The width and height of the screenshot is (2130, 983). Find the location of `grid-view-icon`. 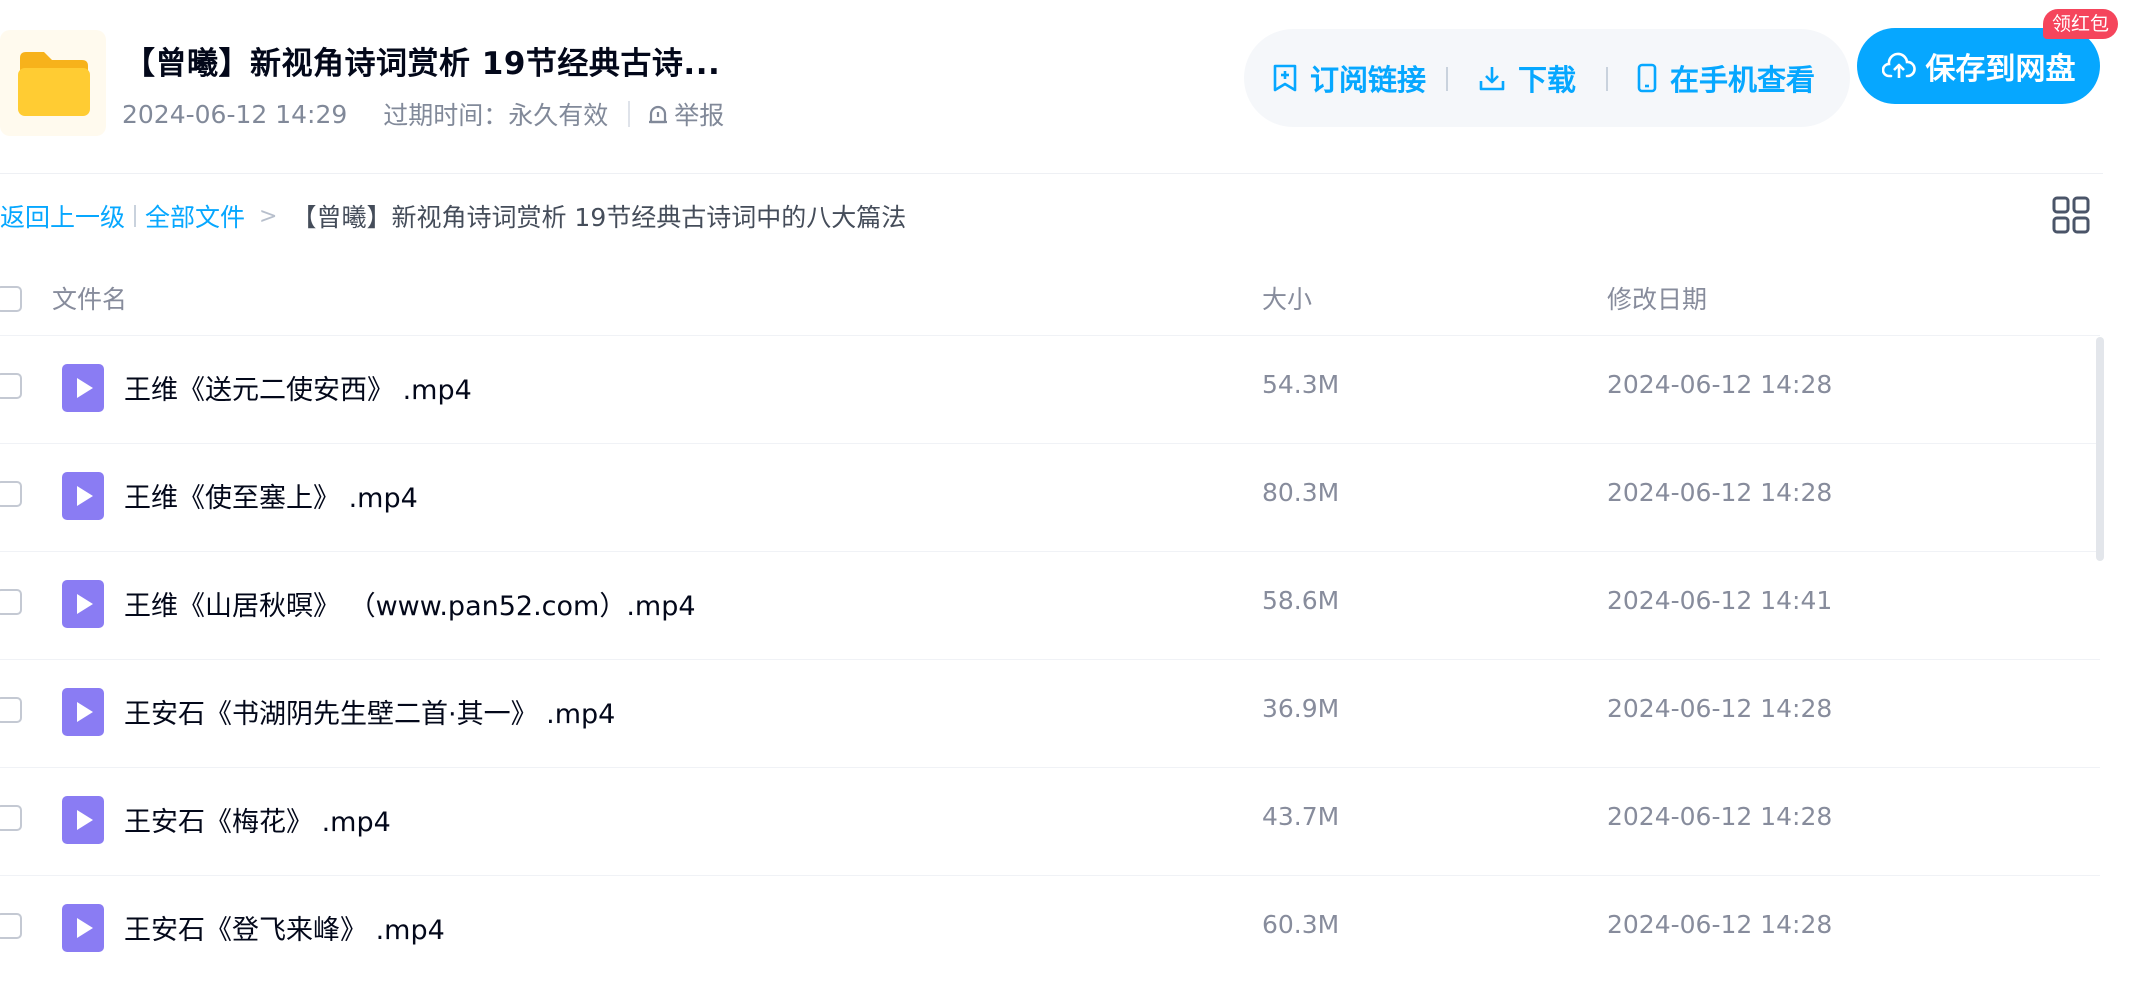

grid-view-icon is located at coordinates (2071, 215).